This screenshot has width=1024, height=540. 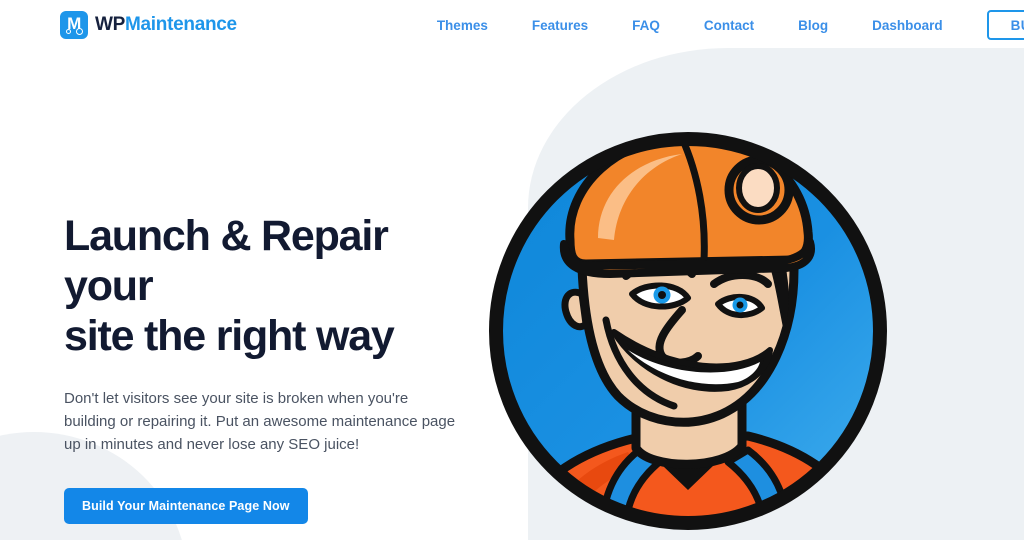 I want to click on nav-item-features: Features, so click(x=560, y=25).